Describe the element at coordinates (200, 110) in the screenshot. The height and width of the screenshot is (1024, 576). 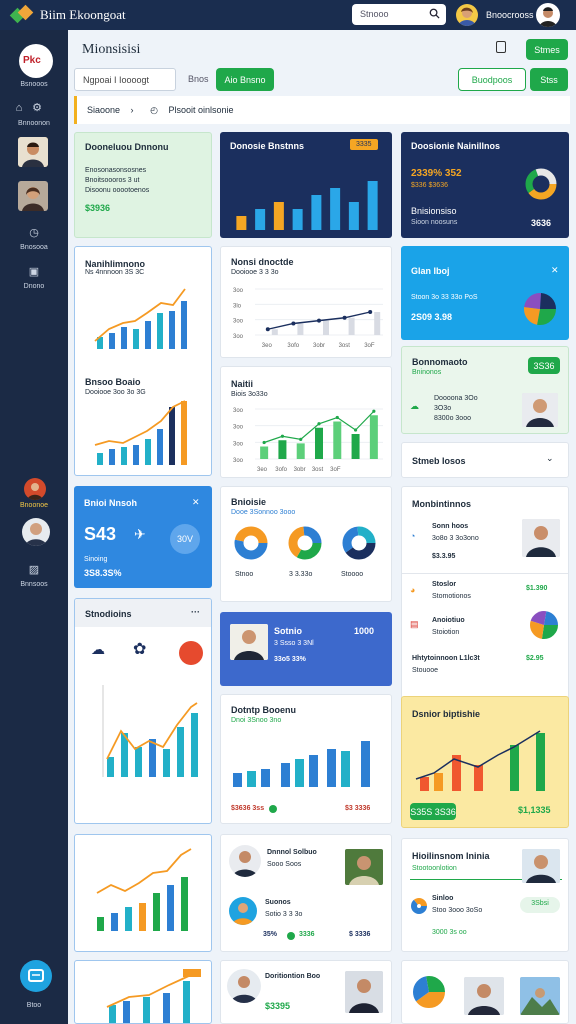
I see `breadcrumb-item: Plsooit oinlsonie` at that location.